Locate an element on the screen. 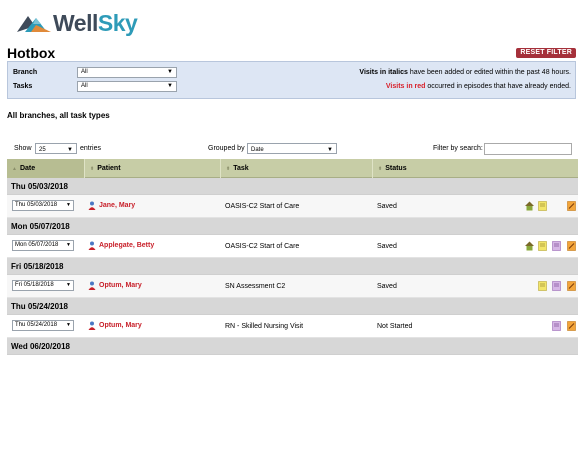 This screenshot has height=450, width=582. show-label: Show is located at coordinates (23, 148).